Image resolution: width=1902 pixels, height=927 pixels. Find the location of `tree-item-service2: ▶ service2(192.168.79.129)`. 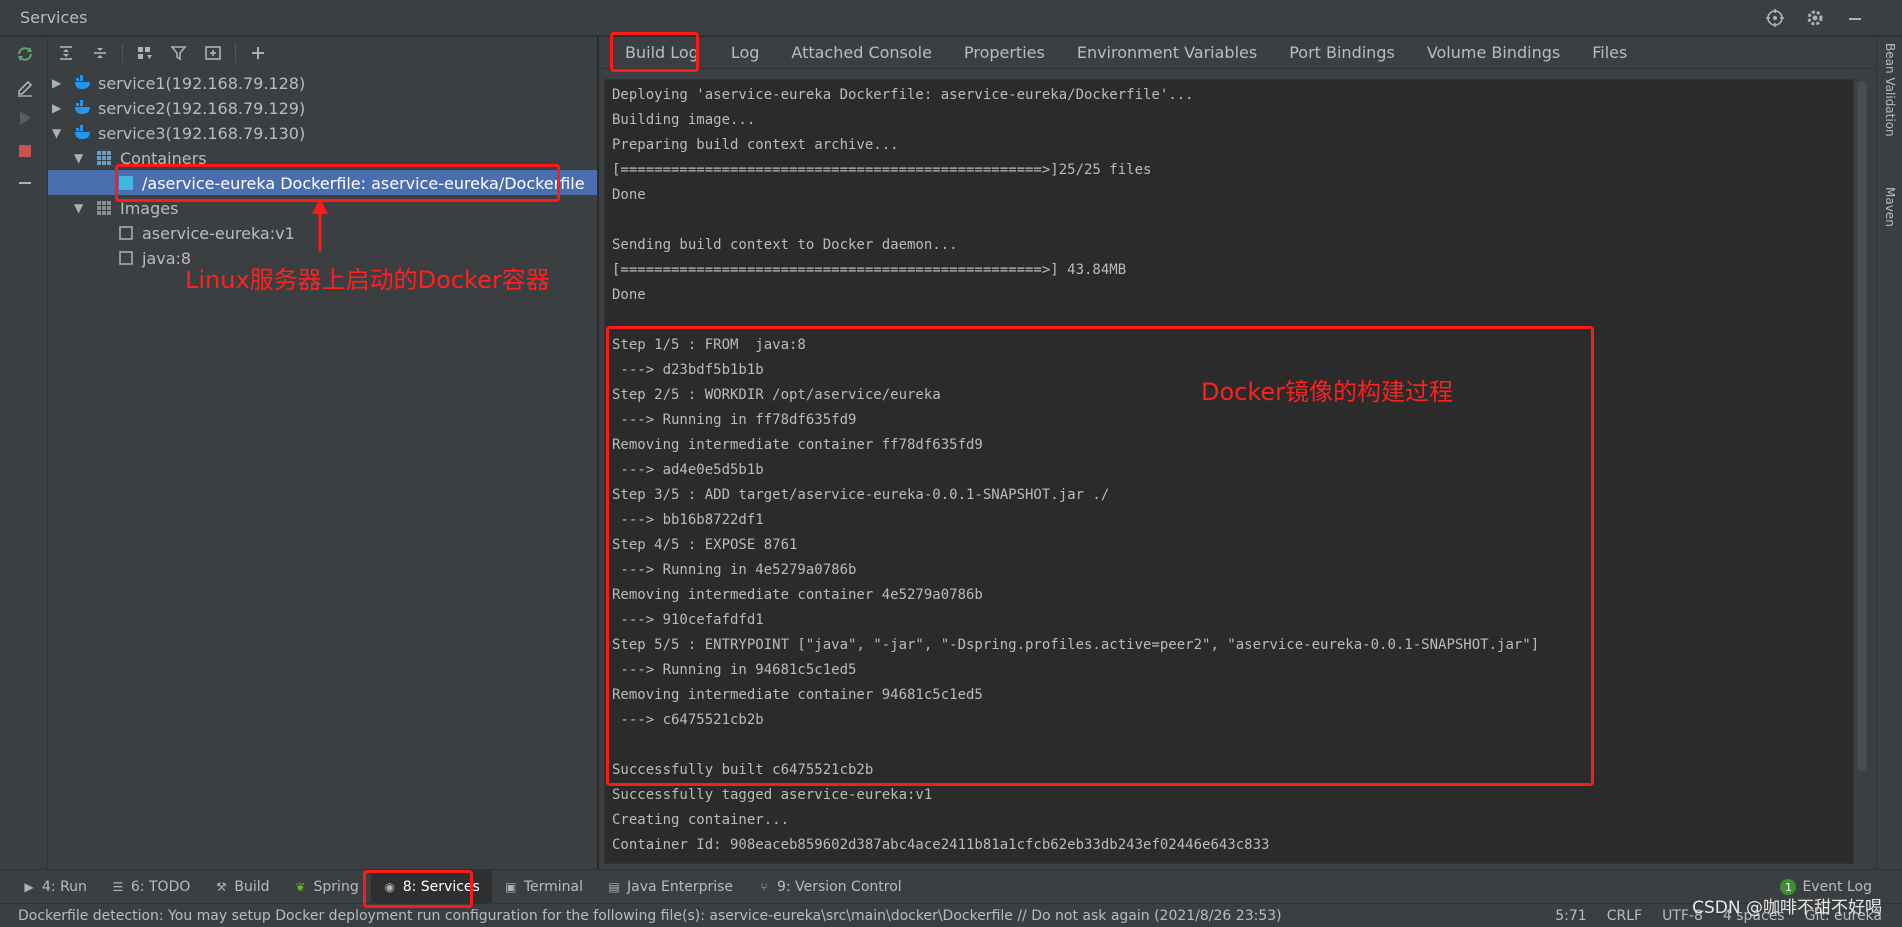

tree-item-service2: ▶ service2(192.168.79.129) is located at coordinates (178, 108).